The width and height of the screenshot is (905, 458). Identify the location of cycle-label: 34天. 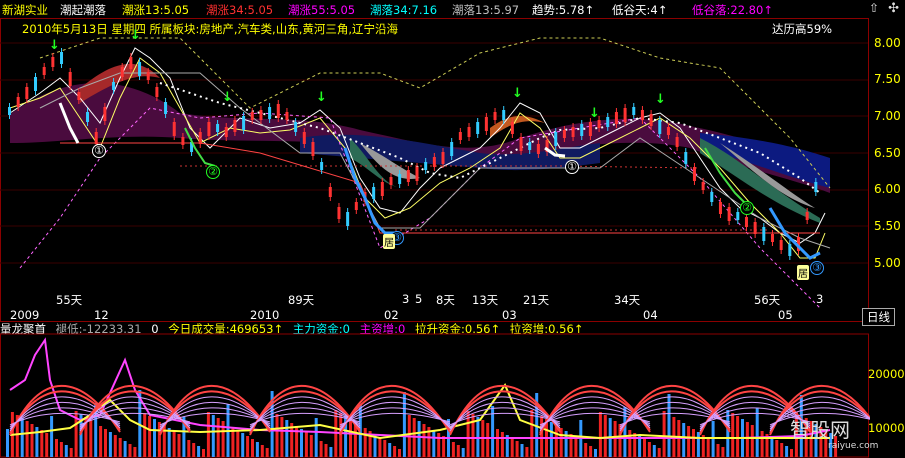
(627, 300).